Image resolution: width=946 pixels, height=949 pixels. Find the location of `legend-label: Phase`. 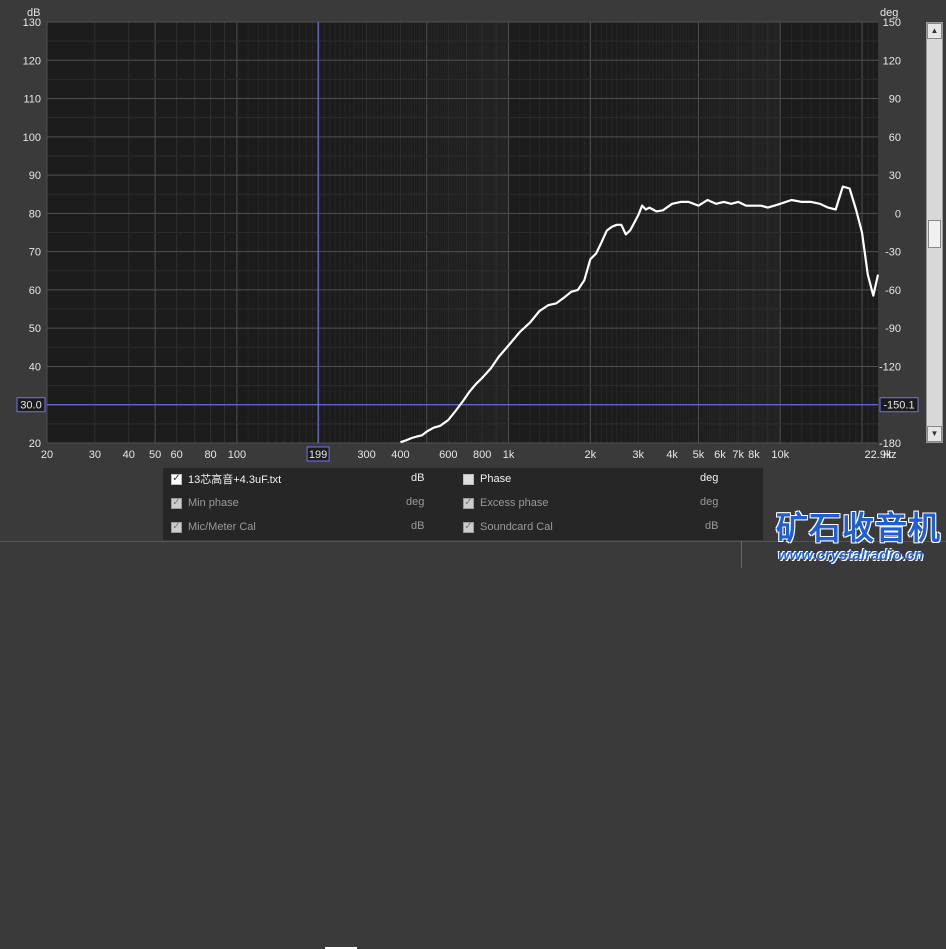

legend-label: Phase is located at coordinates (496, 479).